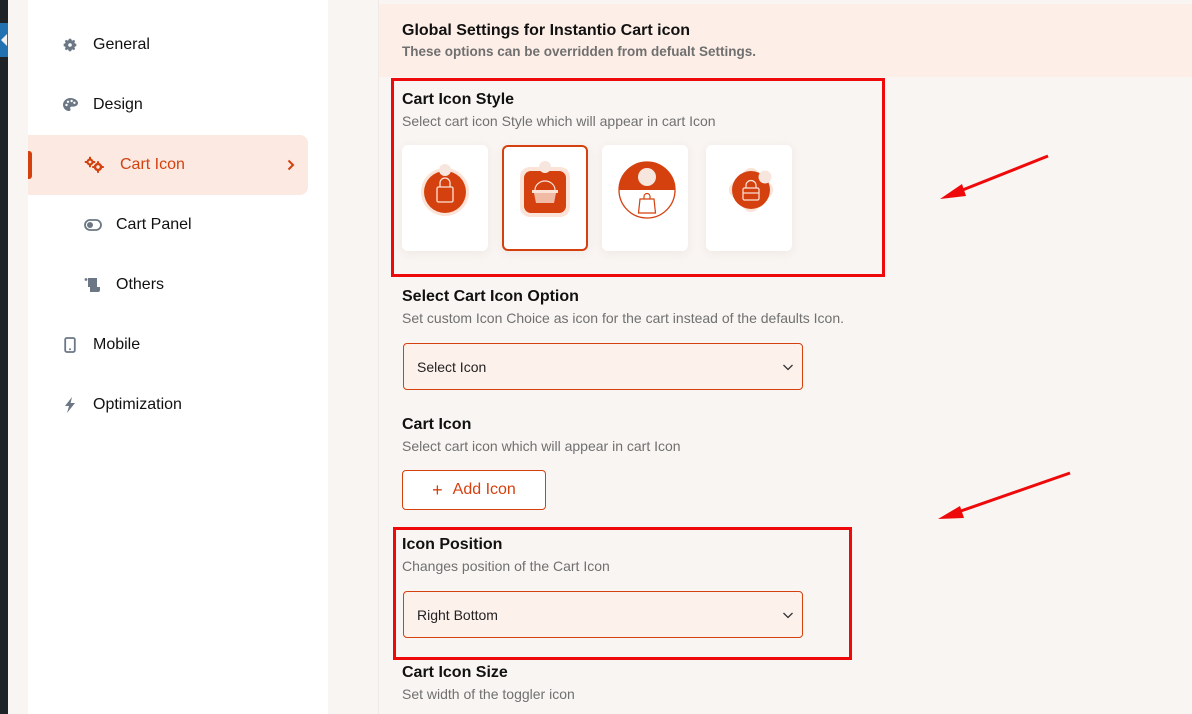  I want to click on cart-icon-title: Cart Icon, so click(437, 424).